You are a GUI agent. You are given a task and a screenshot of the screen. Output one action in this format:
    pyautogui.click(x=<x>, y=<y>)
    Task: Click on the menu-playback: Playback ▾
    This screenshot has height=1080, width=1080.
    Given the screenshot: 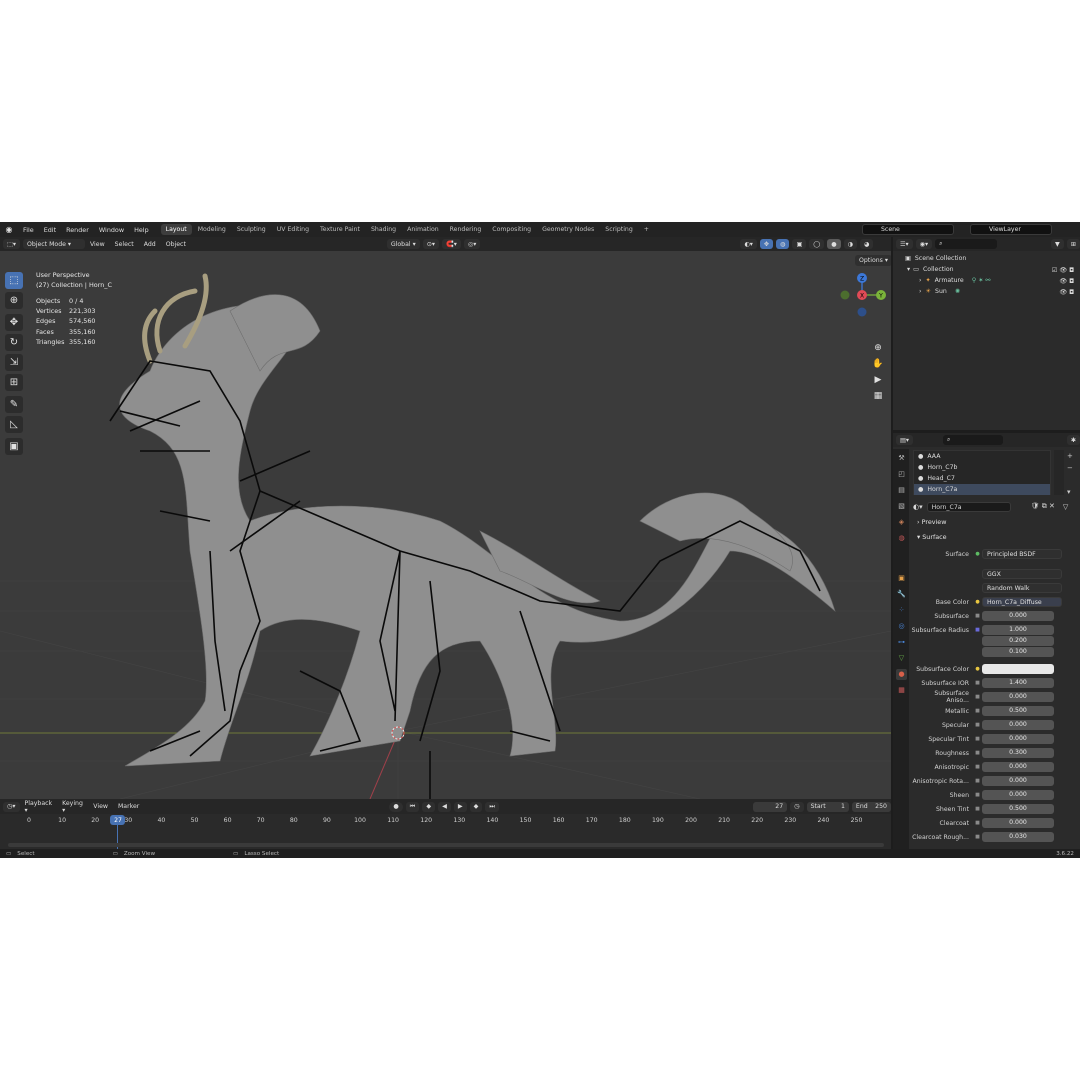 What is the action you would take?
    pyautogui.click(x=39, y=807)
    